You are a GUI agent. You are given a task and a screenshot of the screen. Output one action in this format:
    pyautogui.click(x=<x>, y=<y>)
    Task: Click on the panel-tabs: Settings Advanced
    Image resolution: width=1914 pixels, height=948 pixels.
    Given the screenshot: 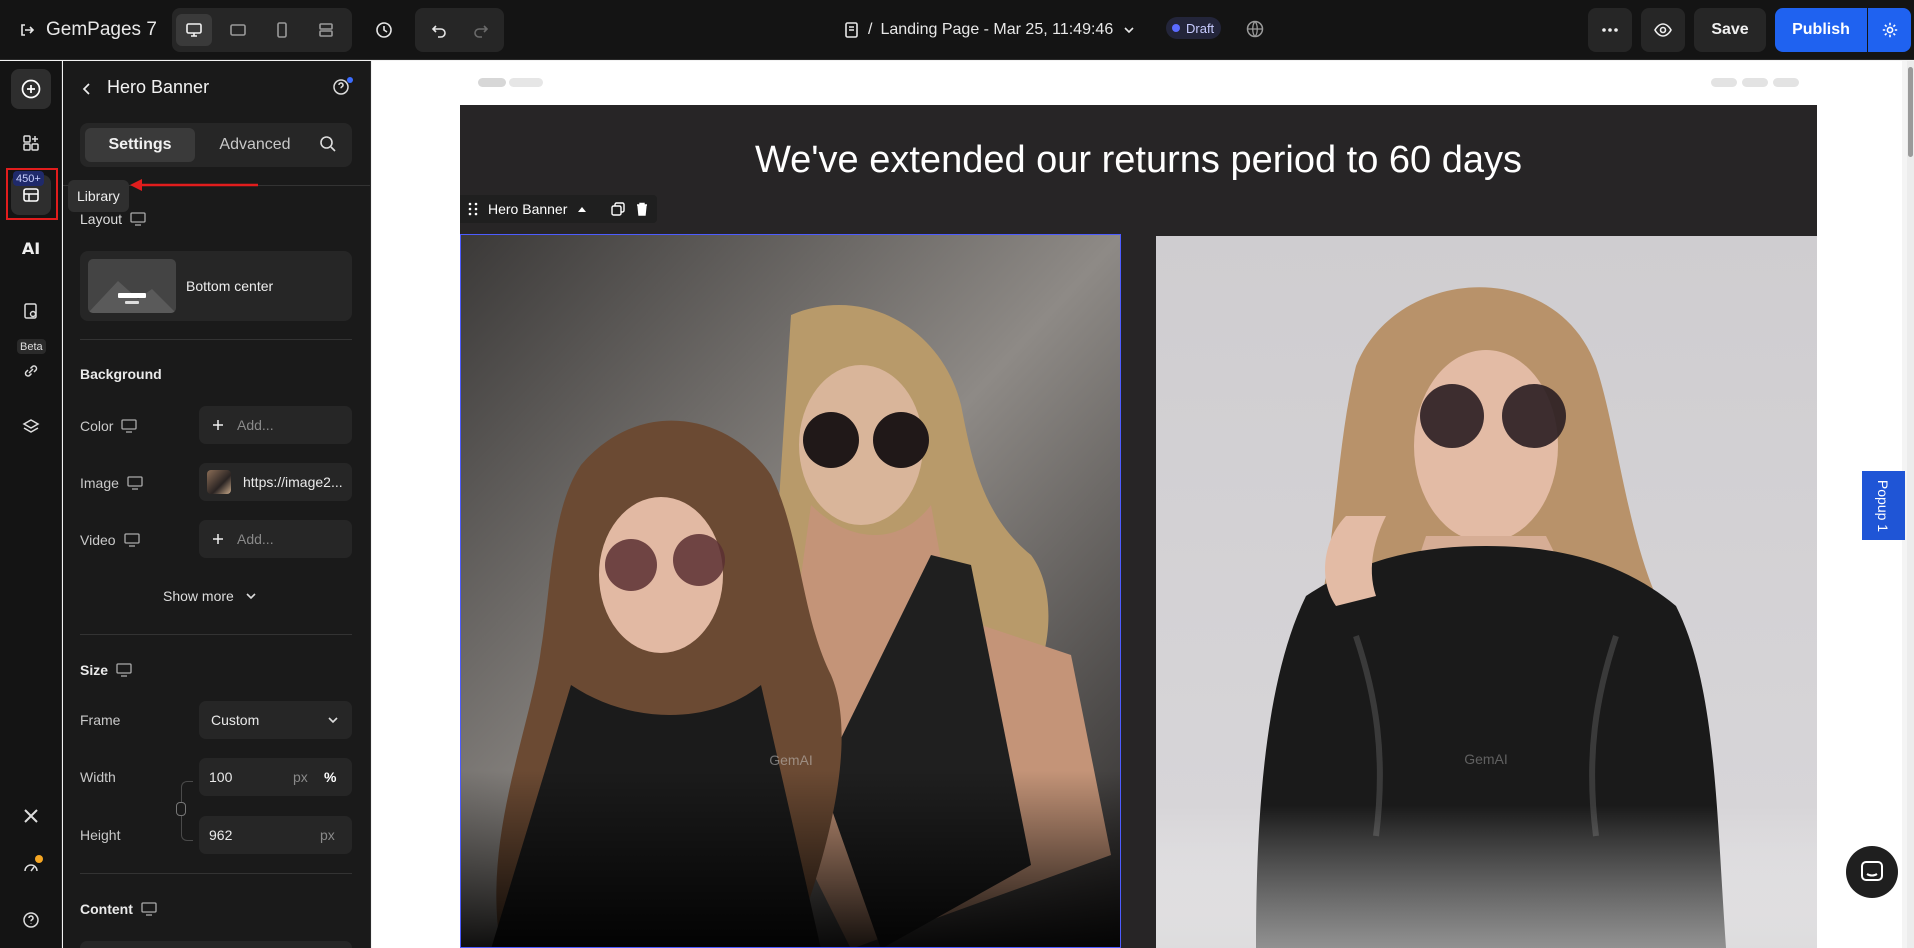 What is the action you would take?
    pyautogui.click(x=216, y=145)
    